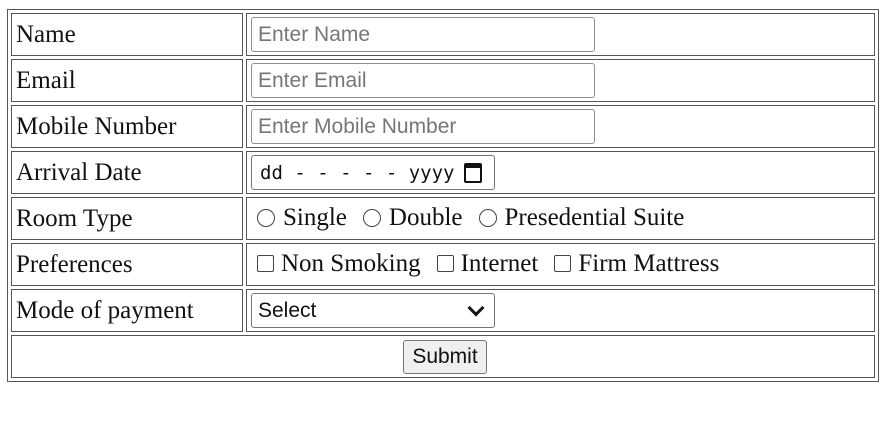  I want to click on arrival-date-input: dd - - - - - yyyy, so click(373, 172).